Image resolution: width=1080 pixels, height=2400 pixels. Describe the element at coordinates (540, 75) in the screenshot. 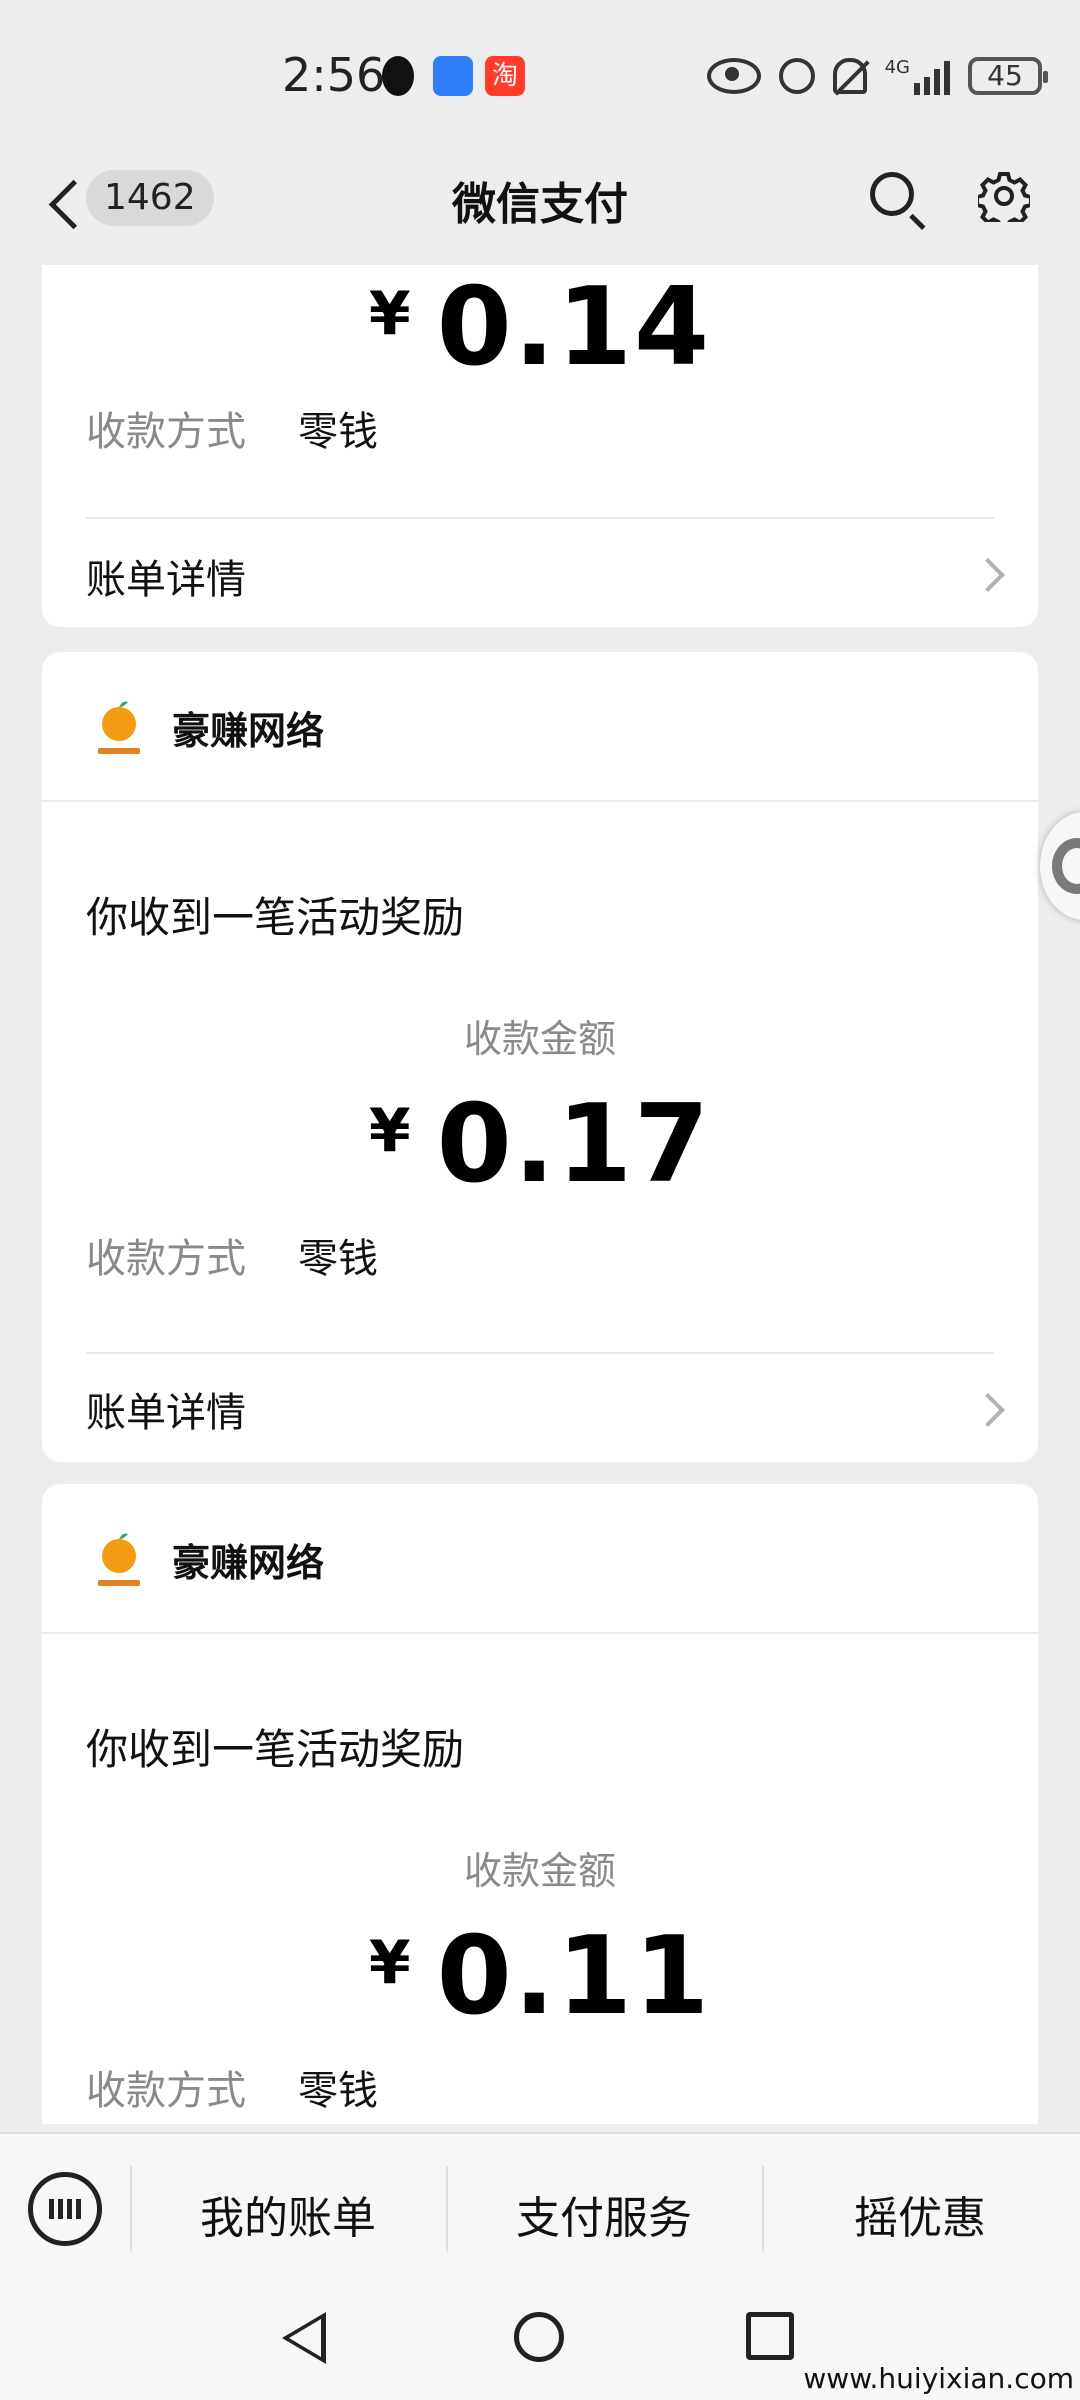

I see `status-bar: 2:56 淘 4G 45` at that location.